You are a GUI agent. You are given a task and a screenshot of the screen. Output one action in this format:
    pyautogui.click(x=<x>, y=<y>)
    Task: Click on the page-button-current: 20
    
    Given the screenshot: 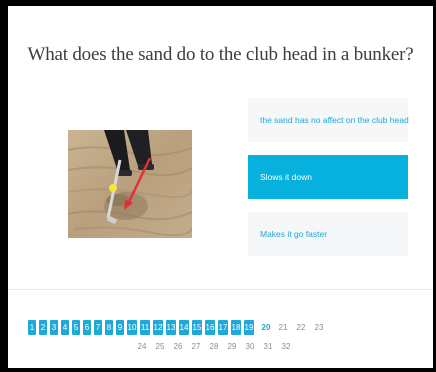 What is the action you would take?
    pyautogui.click(x=266, y=327)
    